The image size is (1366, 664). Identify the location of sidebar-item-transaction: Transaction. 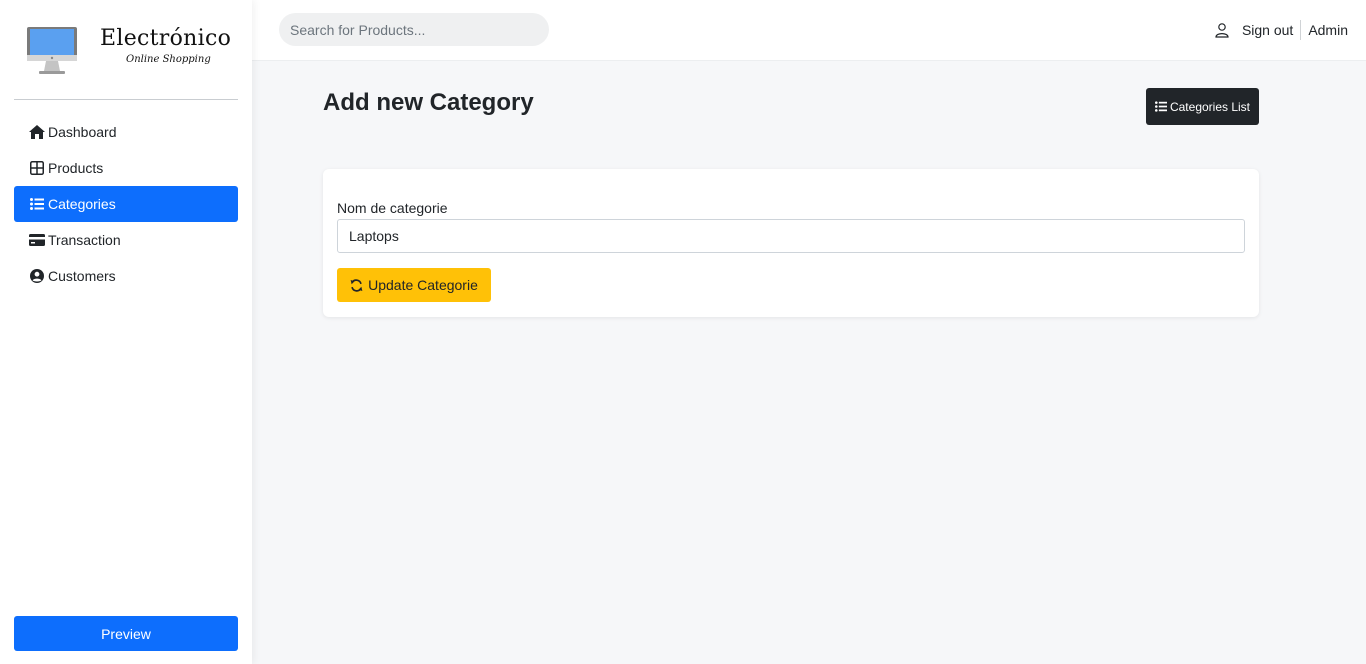
(126, 240).